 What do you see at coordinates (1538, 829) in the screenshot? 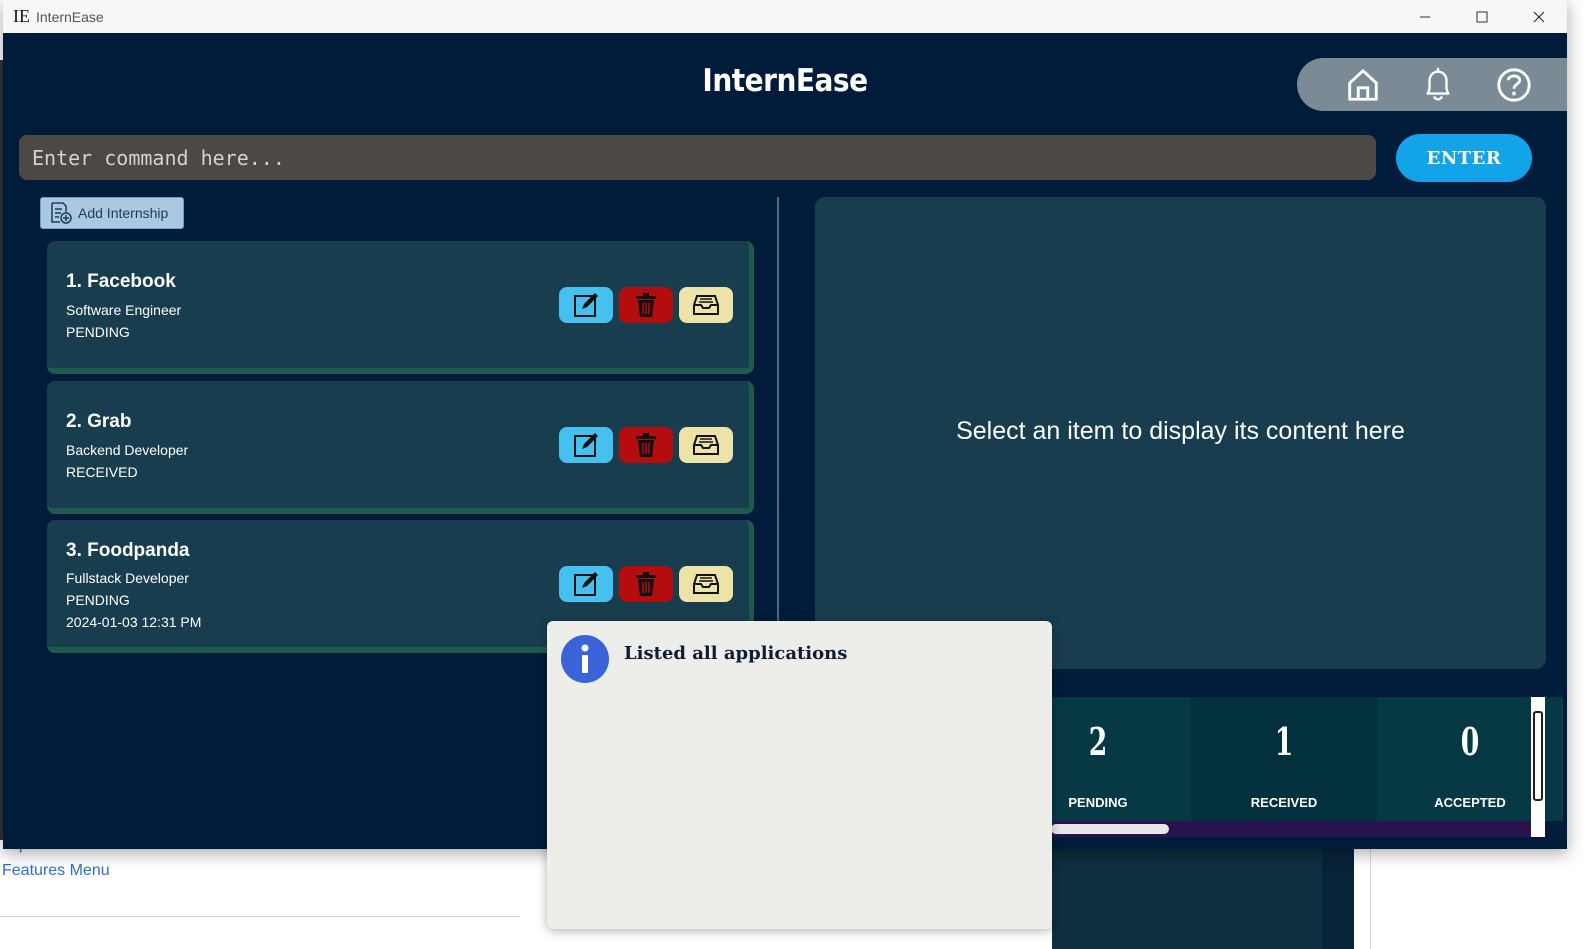
I see `scroll-corner` at bounding box center [1538, 829].